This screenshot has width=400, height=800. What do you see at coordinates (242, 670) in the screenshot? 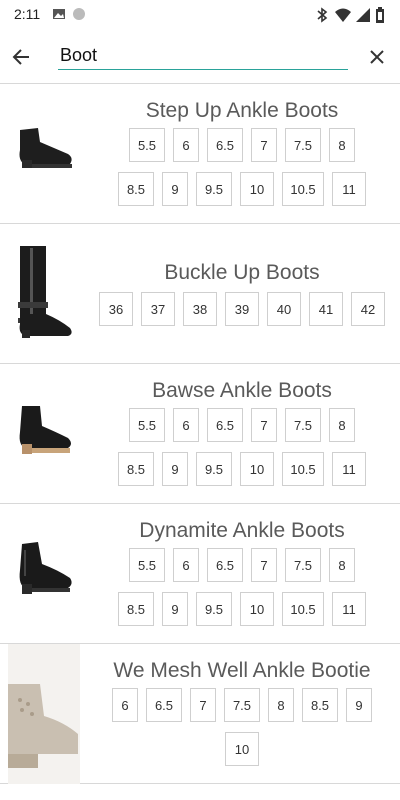
I see `product-name: We Mesh Well Ankle Bootie` at bounding box center [242, 670].